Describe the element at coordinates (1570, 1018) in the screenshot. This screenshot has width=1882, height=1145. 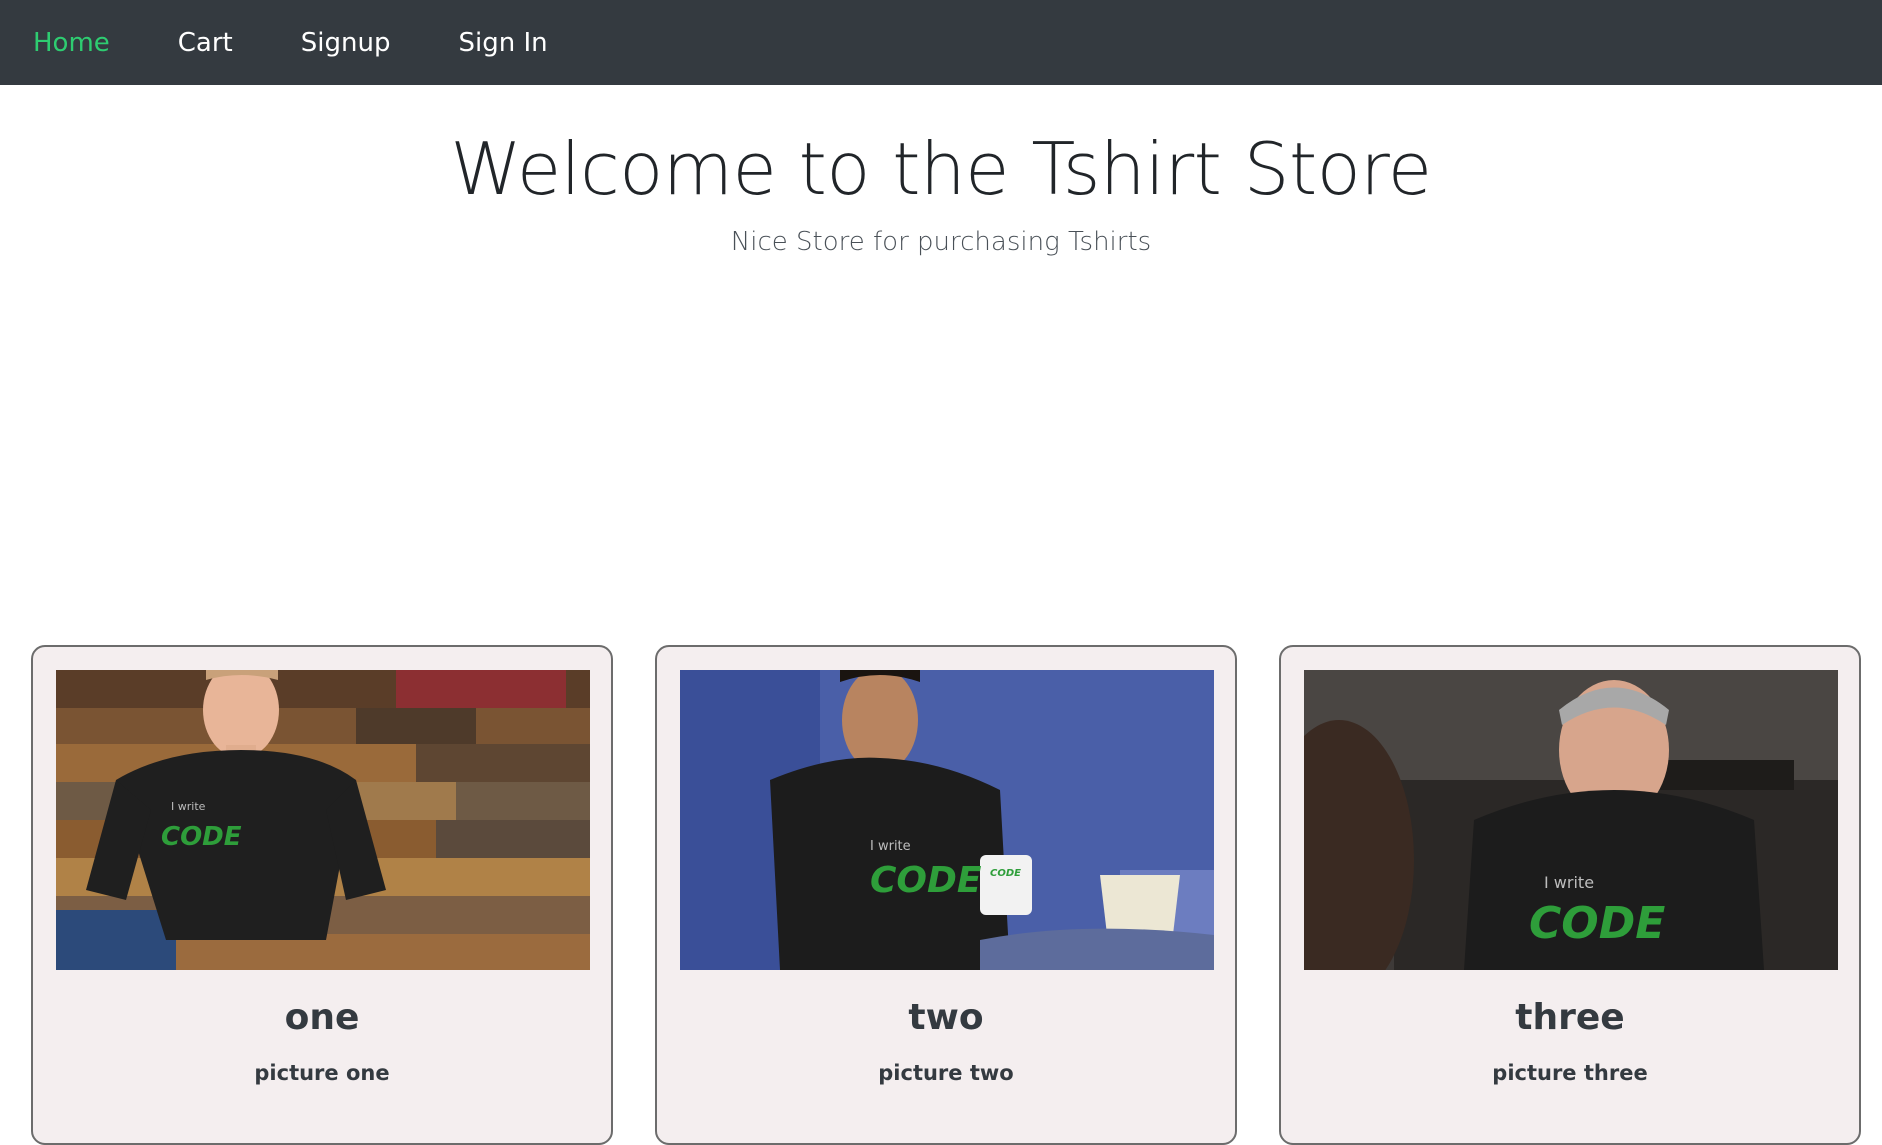
I see `product-title: three` at that location.